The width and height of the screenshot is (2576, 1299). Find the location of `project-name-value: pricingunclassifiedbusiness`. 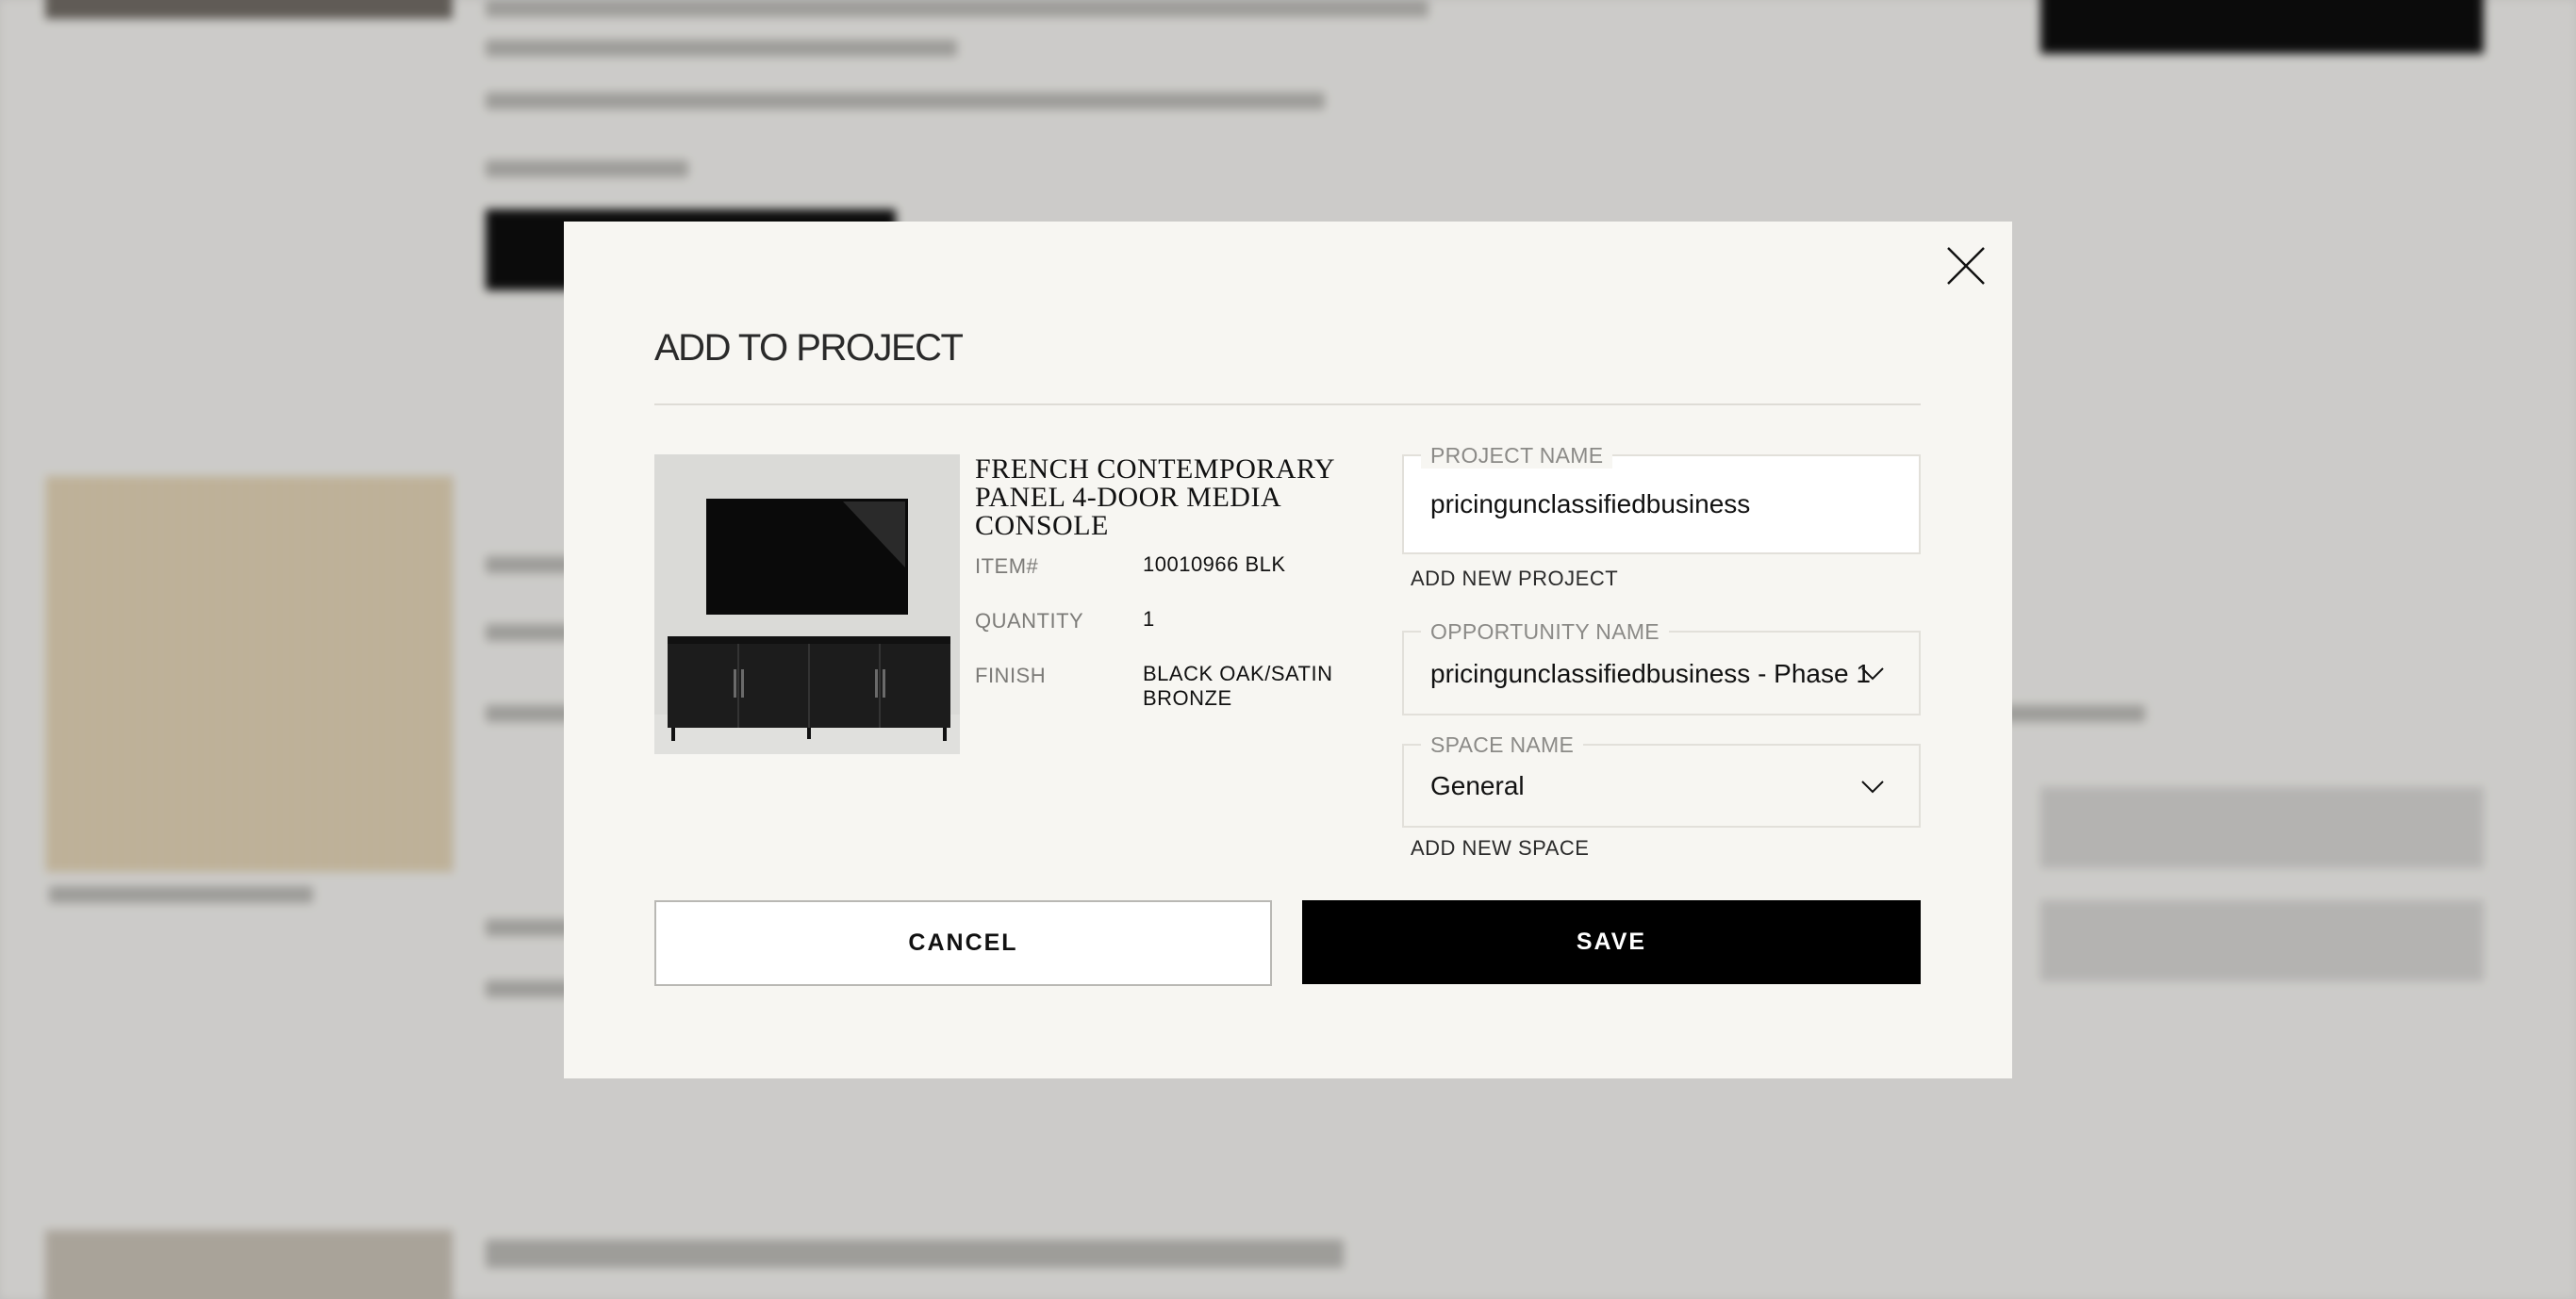

project-name-value: pricingunclassifiedbusiness is located at coordinates (1590, 504).